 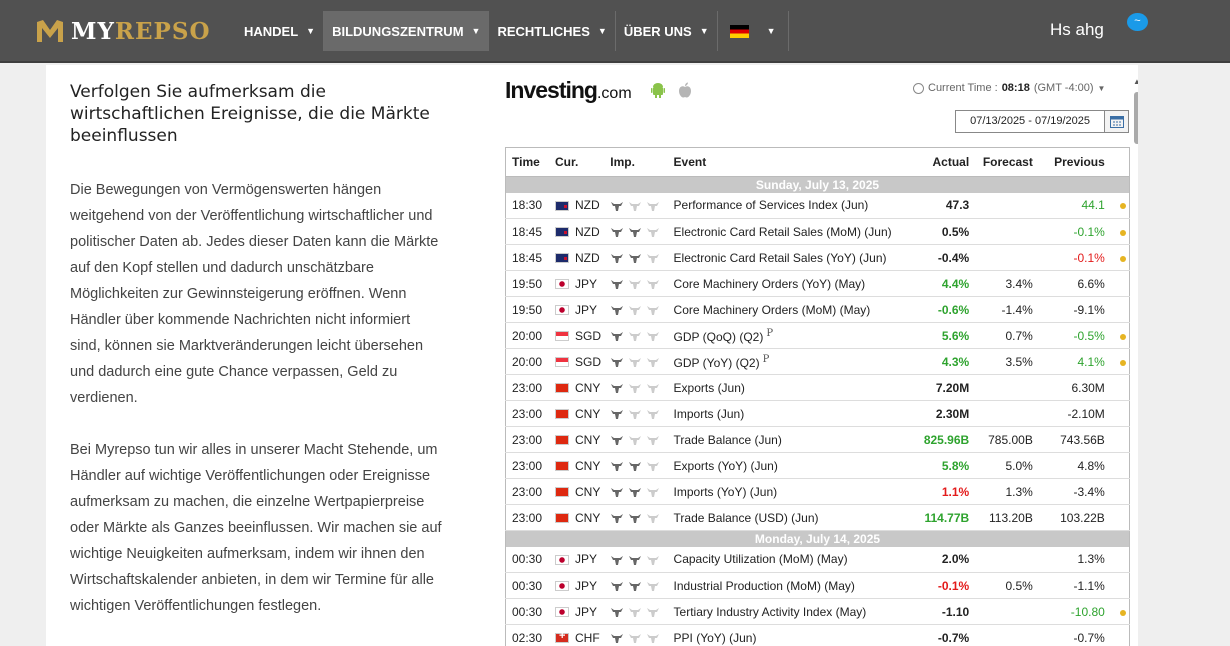 I want to click on event-time: 23:00, so click(x=527, y=413).